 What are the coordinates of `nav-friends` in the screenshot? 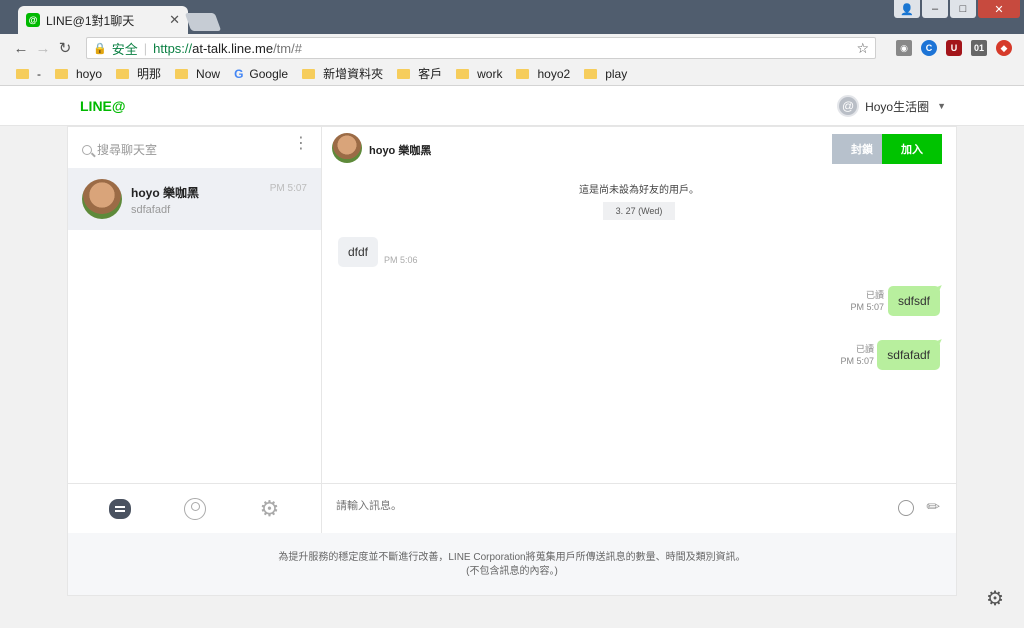 It's located at (195, 509).